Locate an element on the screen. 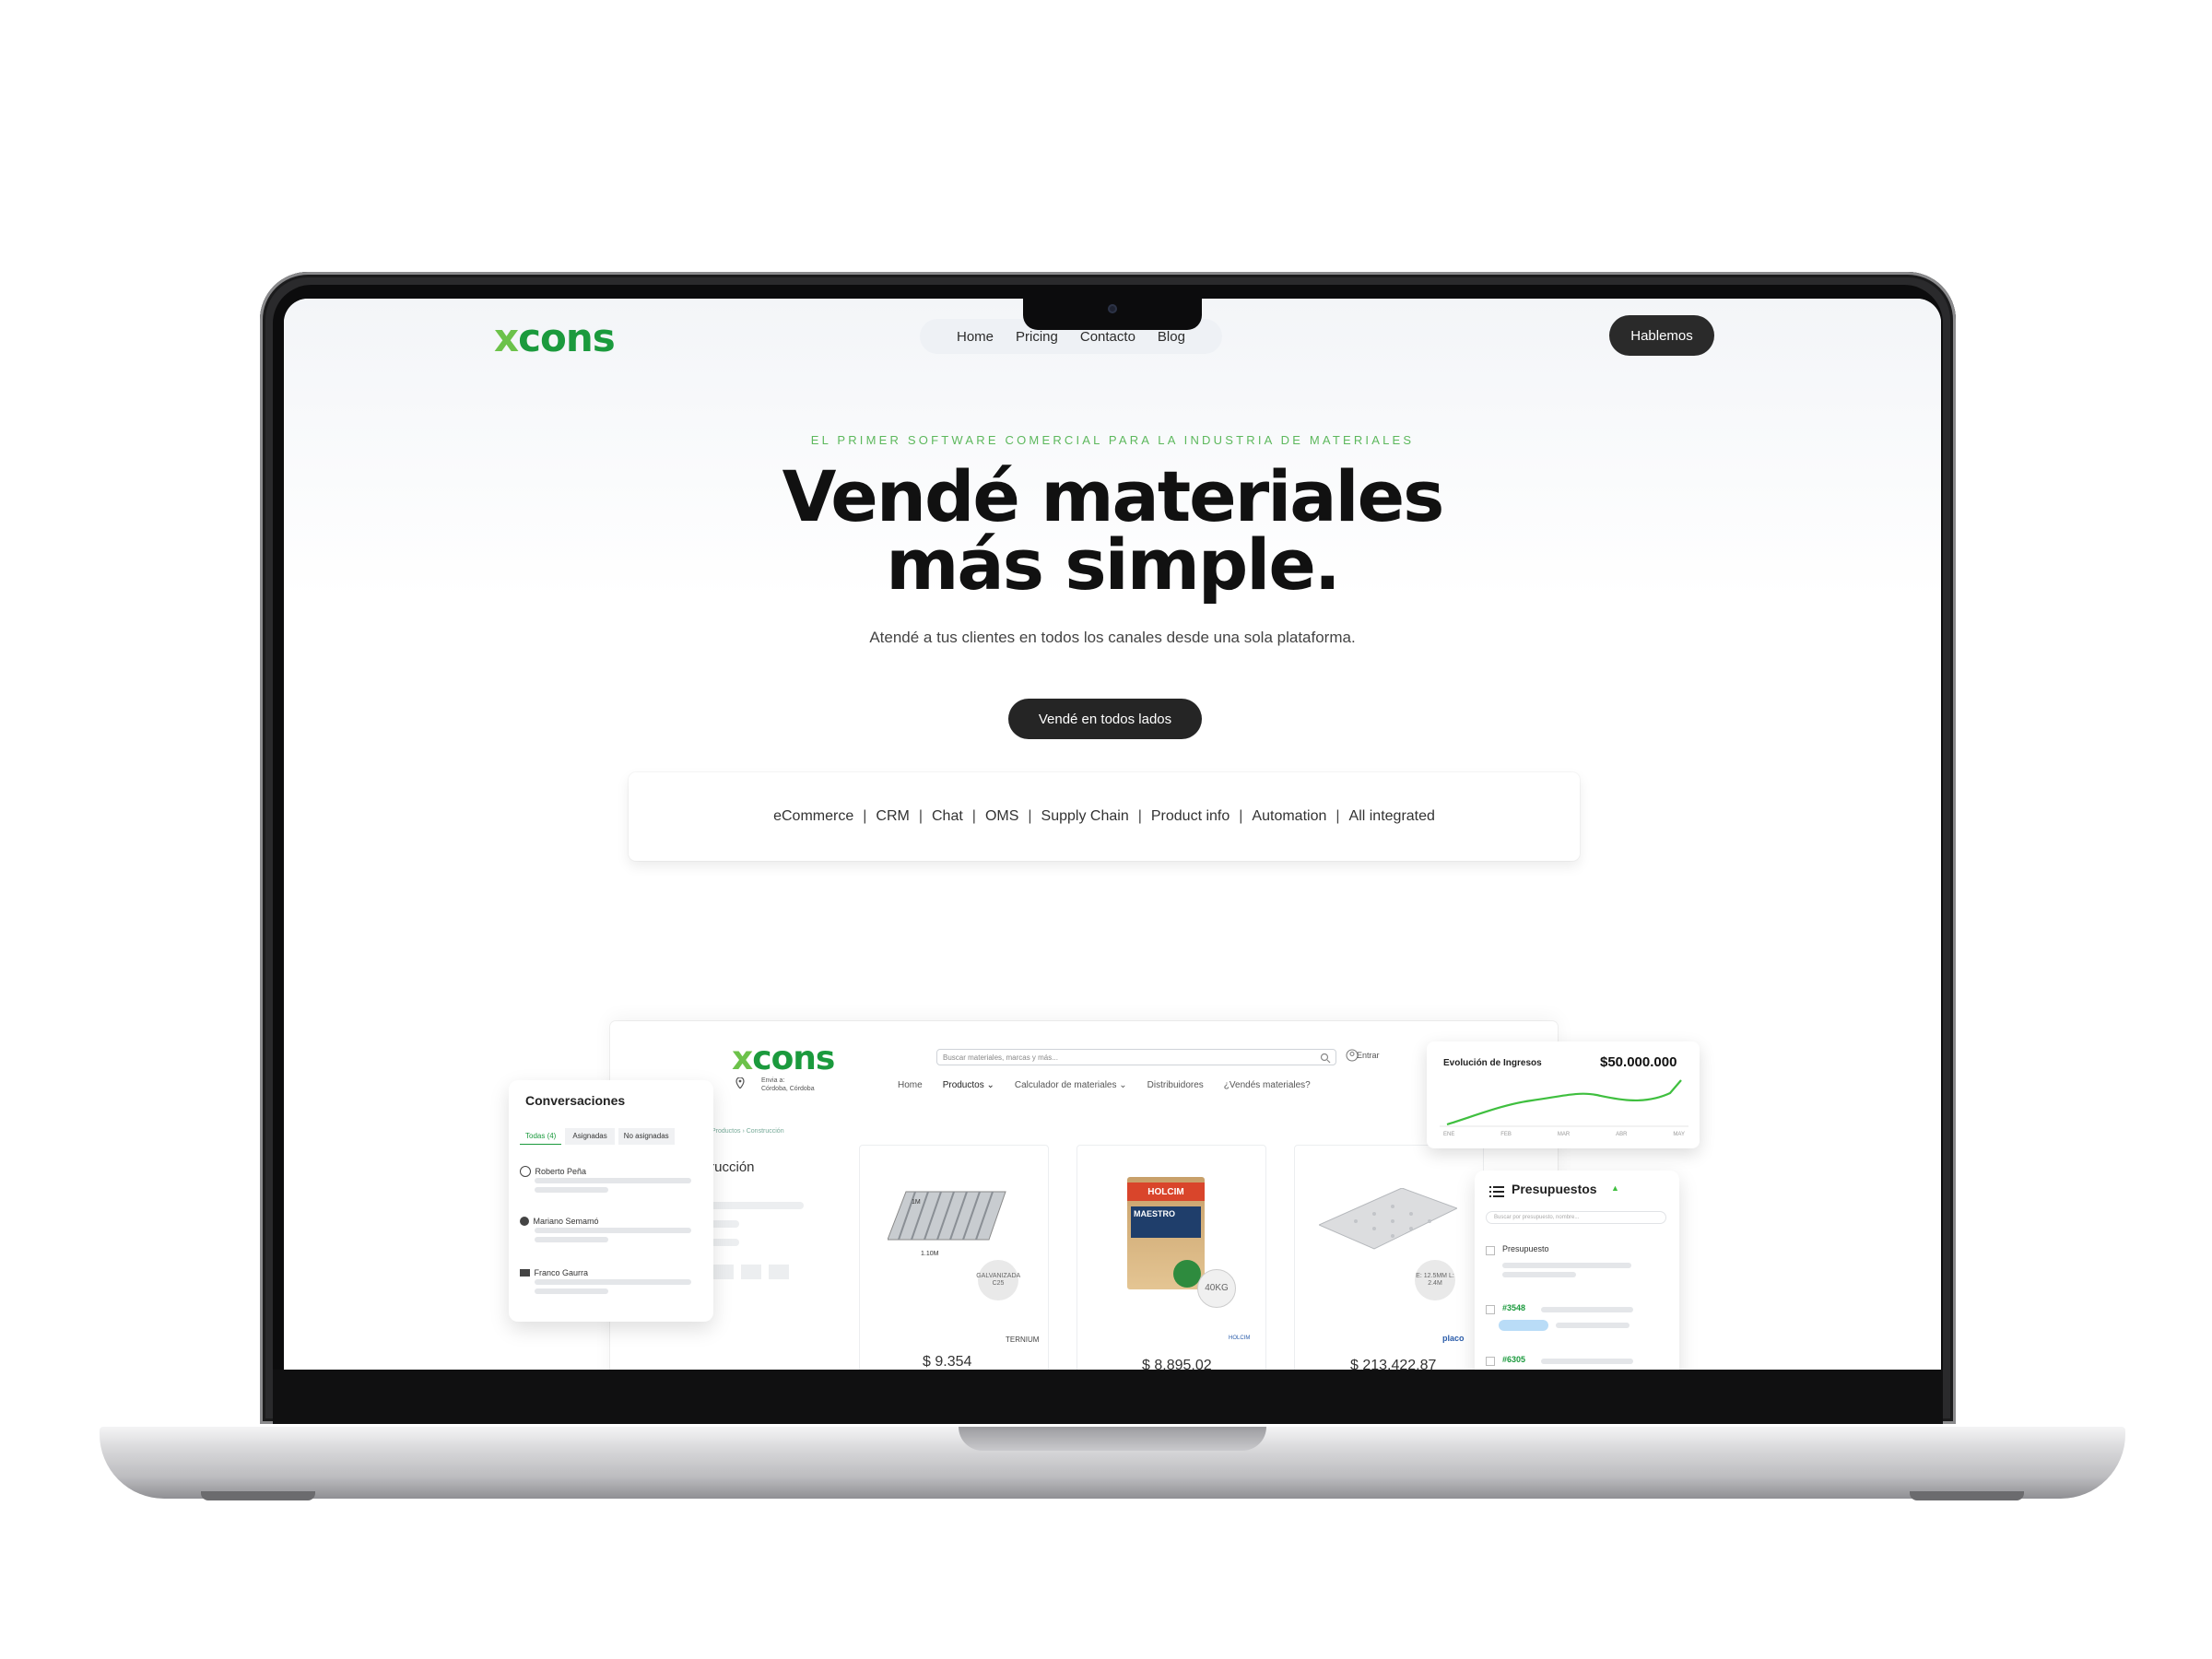  brand-label: placo is located at coordinates (1453, 1338).